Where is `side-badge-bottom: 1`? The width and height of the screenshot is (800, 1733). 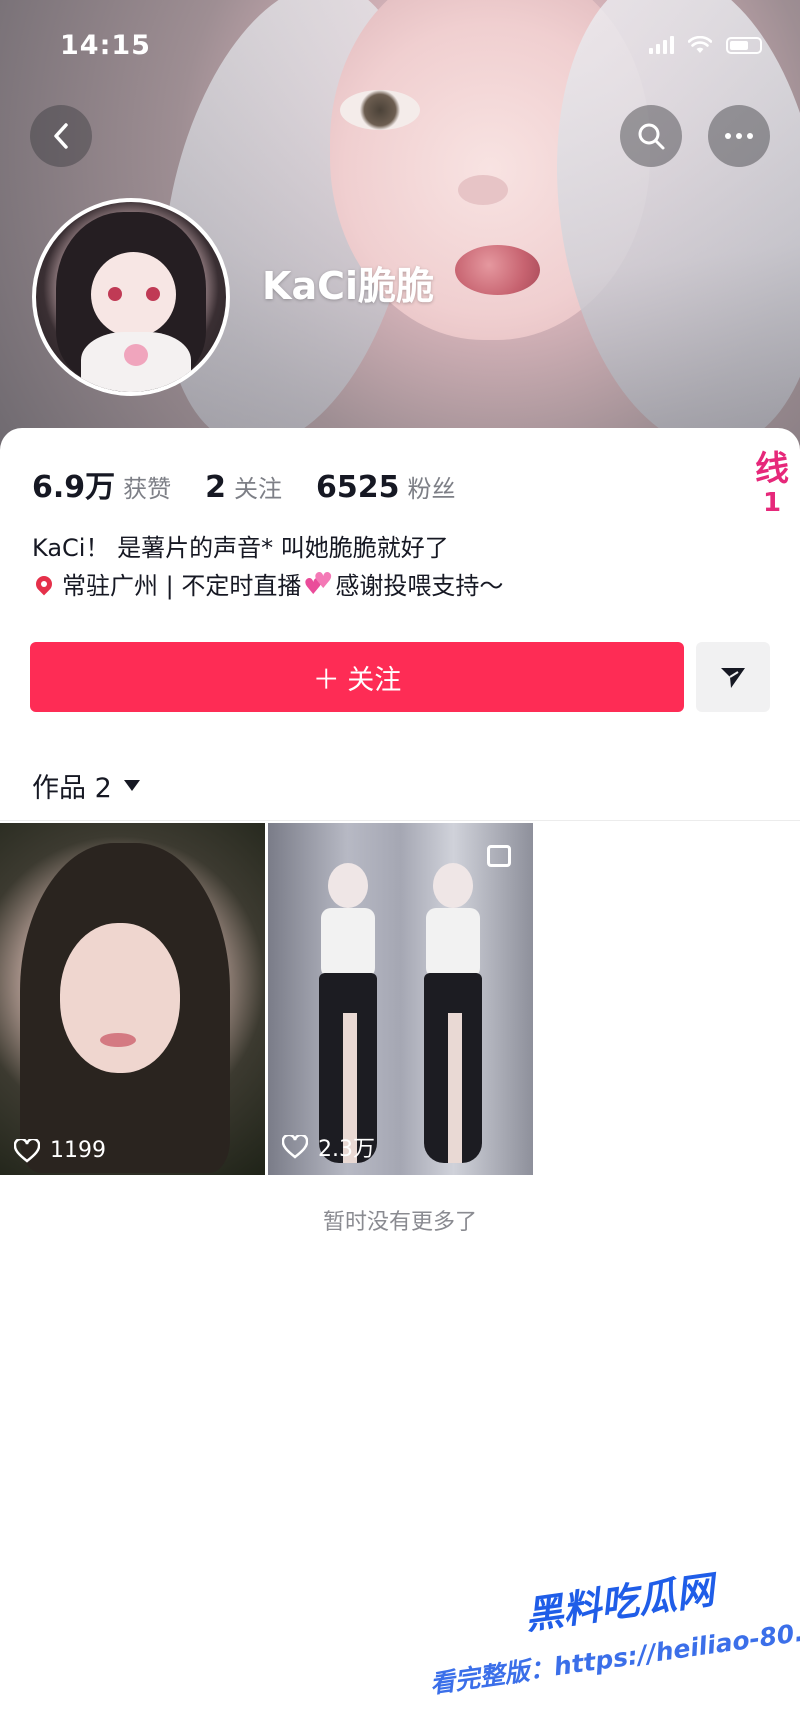
side-badge-bottom: 1 is located at coordinates (772, 503).